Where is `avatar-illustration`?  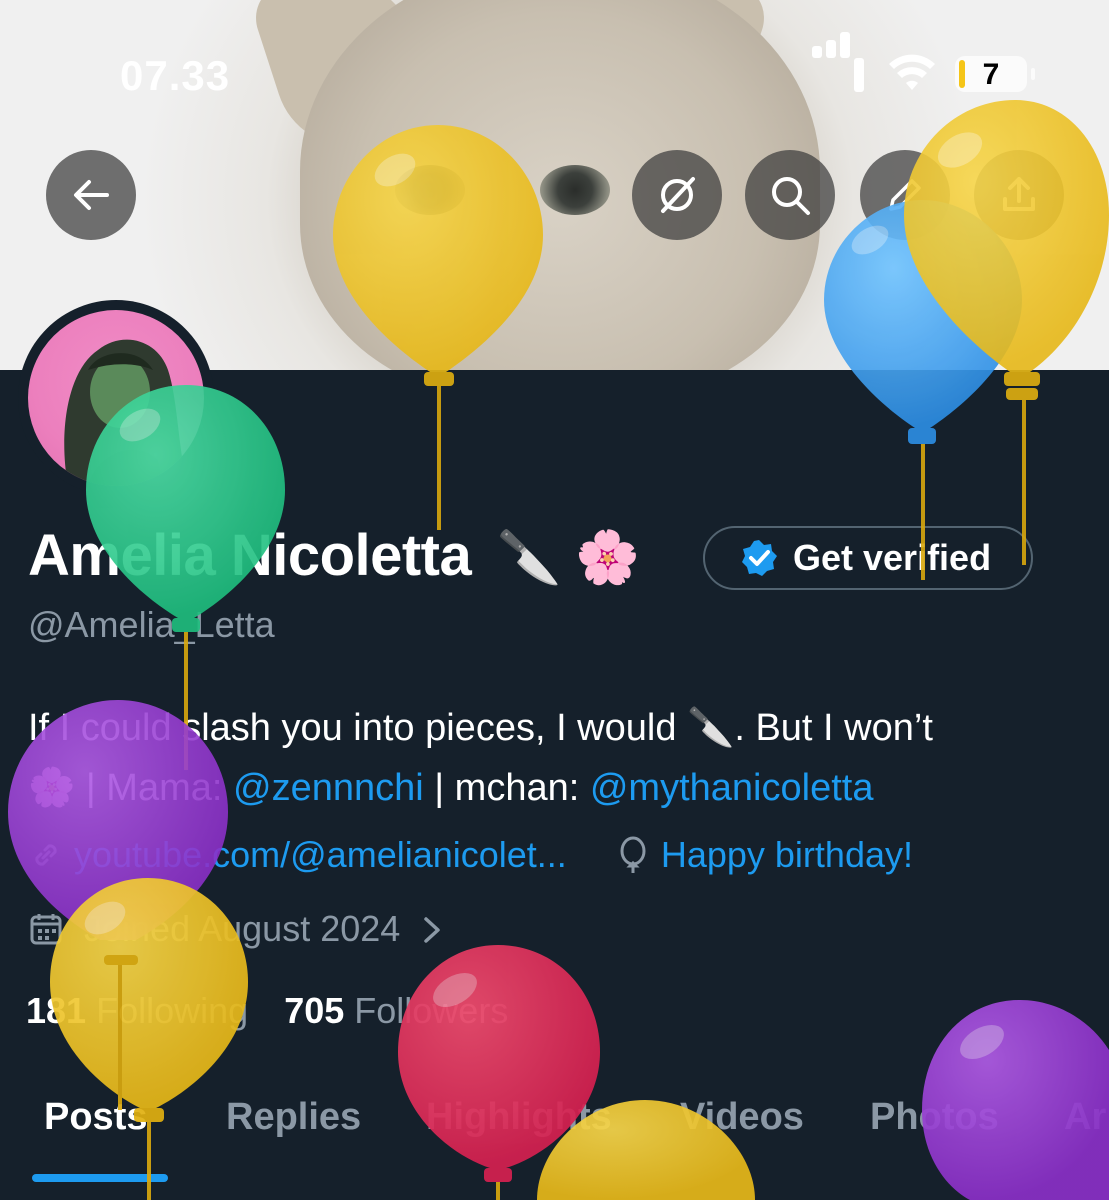
avatar-illustration is located at coordinates (126, 412).